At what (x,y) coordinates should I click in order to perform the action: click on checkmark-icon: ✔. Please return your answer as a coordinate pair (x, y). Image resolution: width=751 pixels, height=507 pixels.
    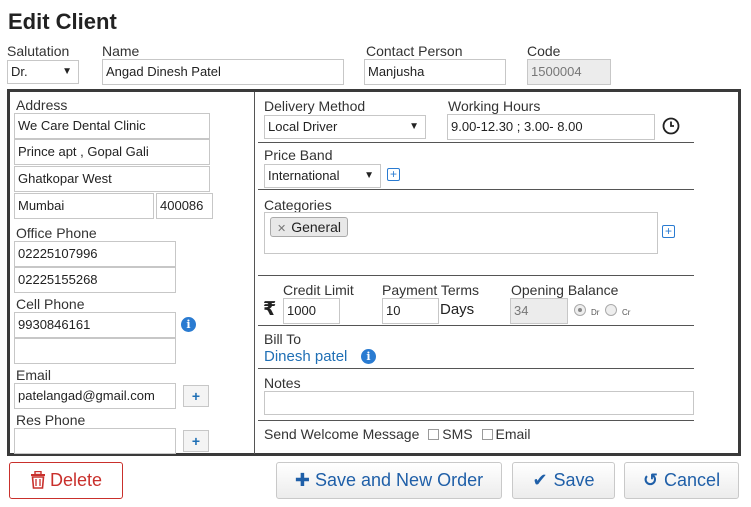
    Looking at the image, I should click on (540, 480).